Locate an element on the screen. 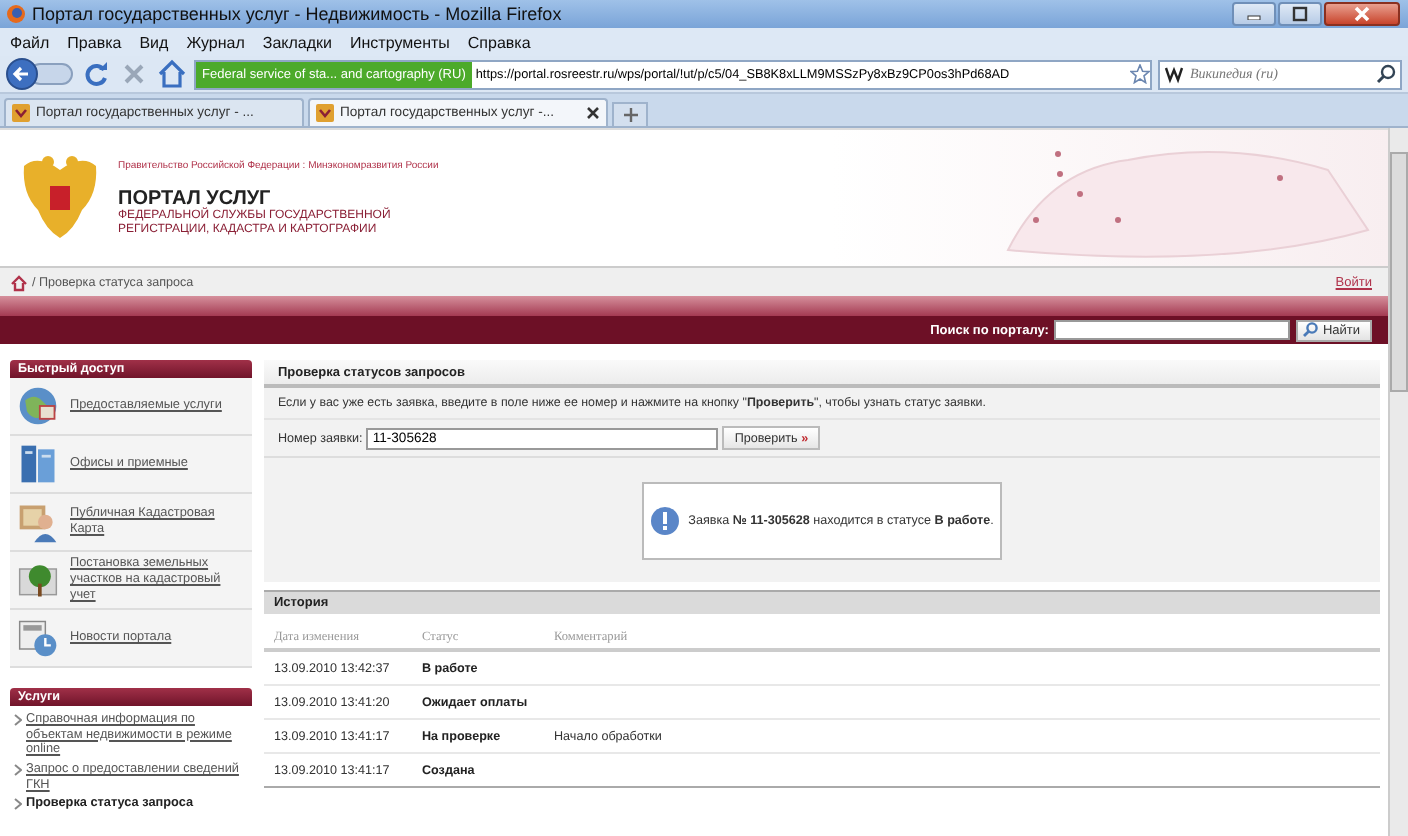 This screenshot has width=1408, height=836. news-clock-icon is located at coordinates (38, 638).